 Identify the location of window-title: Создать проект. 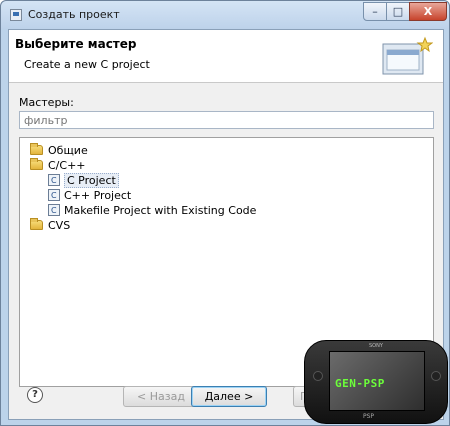
(74, 14).